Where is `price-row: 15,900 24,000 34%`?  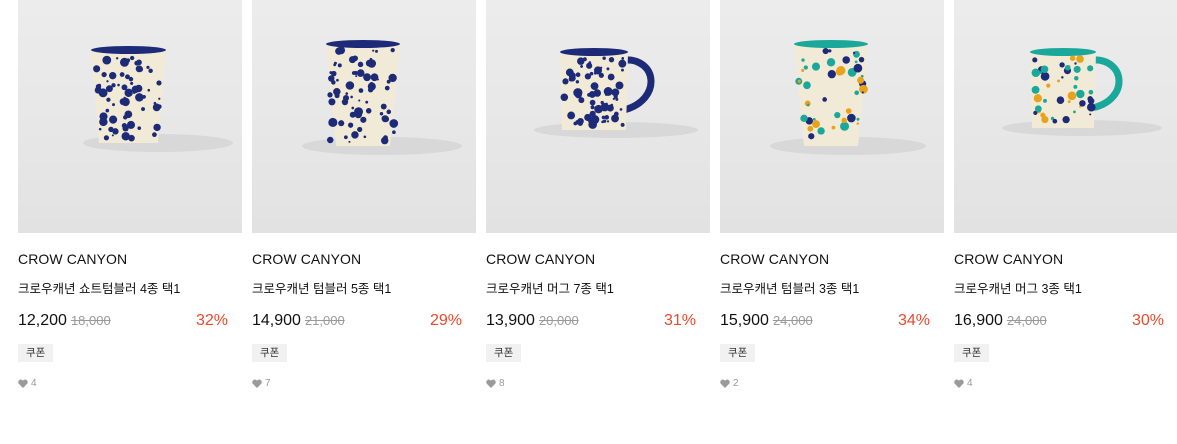 price-row: 15,900 24,000 34% is located at coordinates (832, 321).